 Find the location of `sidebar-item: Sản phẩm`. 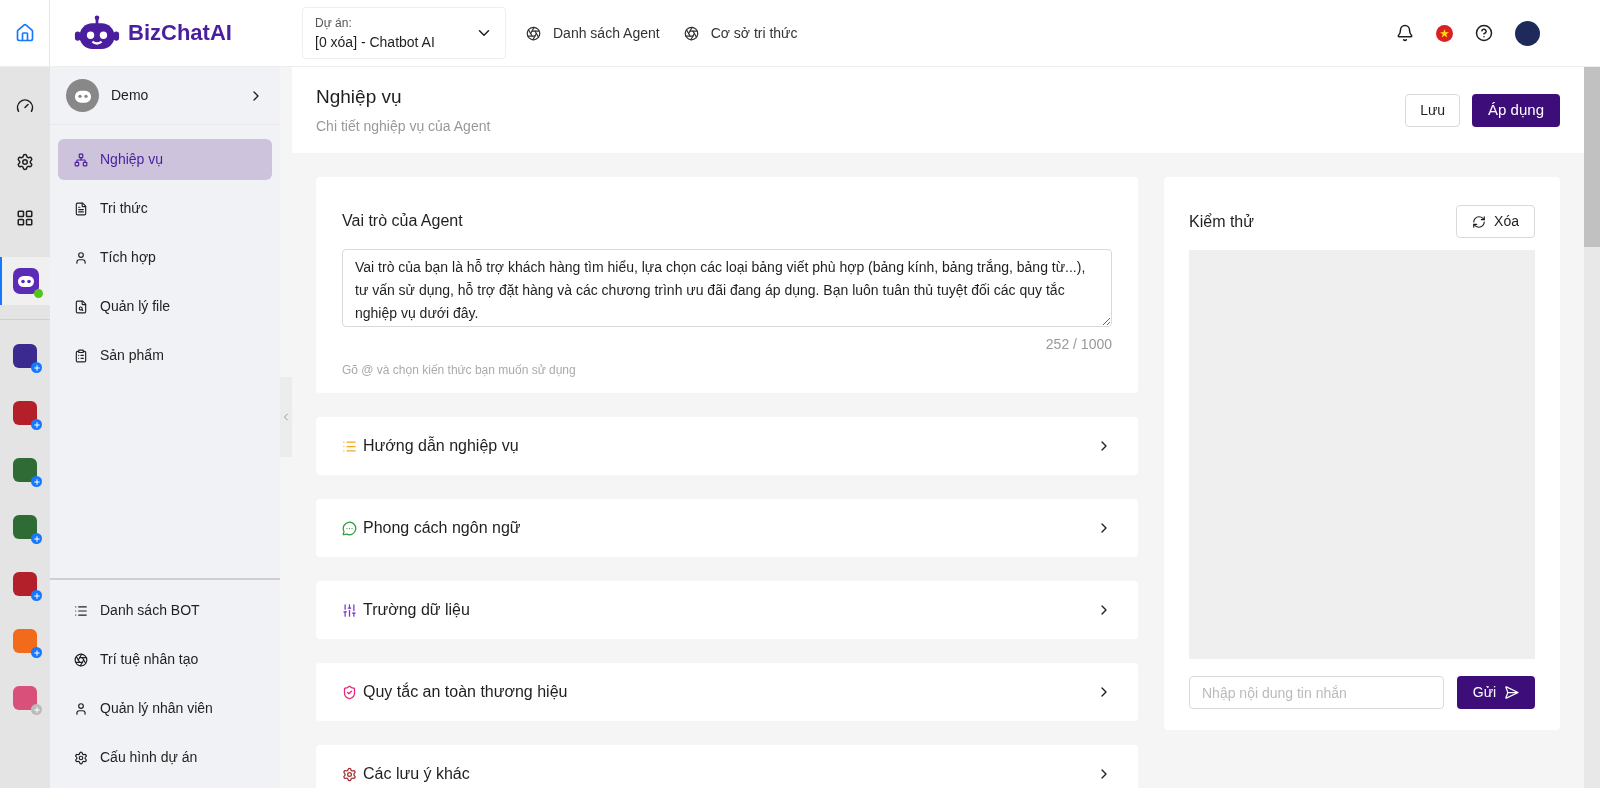

sidebar-item: Sản phẩm is located at coordinates (165, 355).